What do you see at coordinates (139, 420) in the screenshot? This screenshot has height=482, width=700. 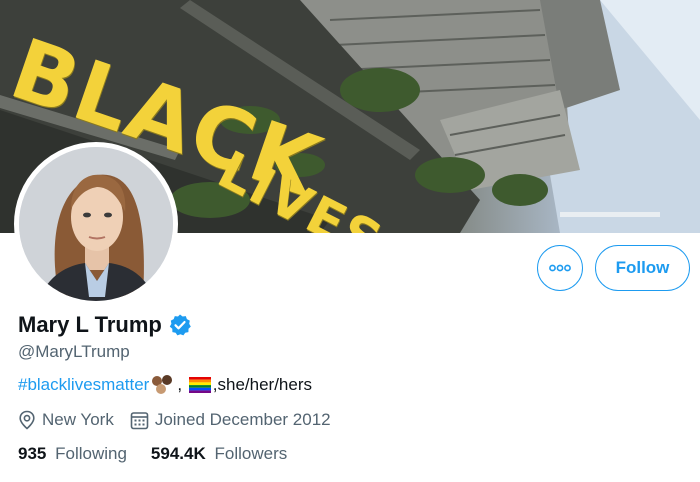 I see `calendar-icon` at bounding box center [139, 420].